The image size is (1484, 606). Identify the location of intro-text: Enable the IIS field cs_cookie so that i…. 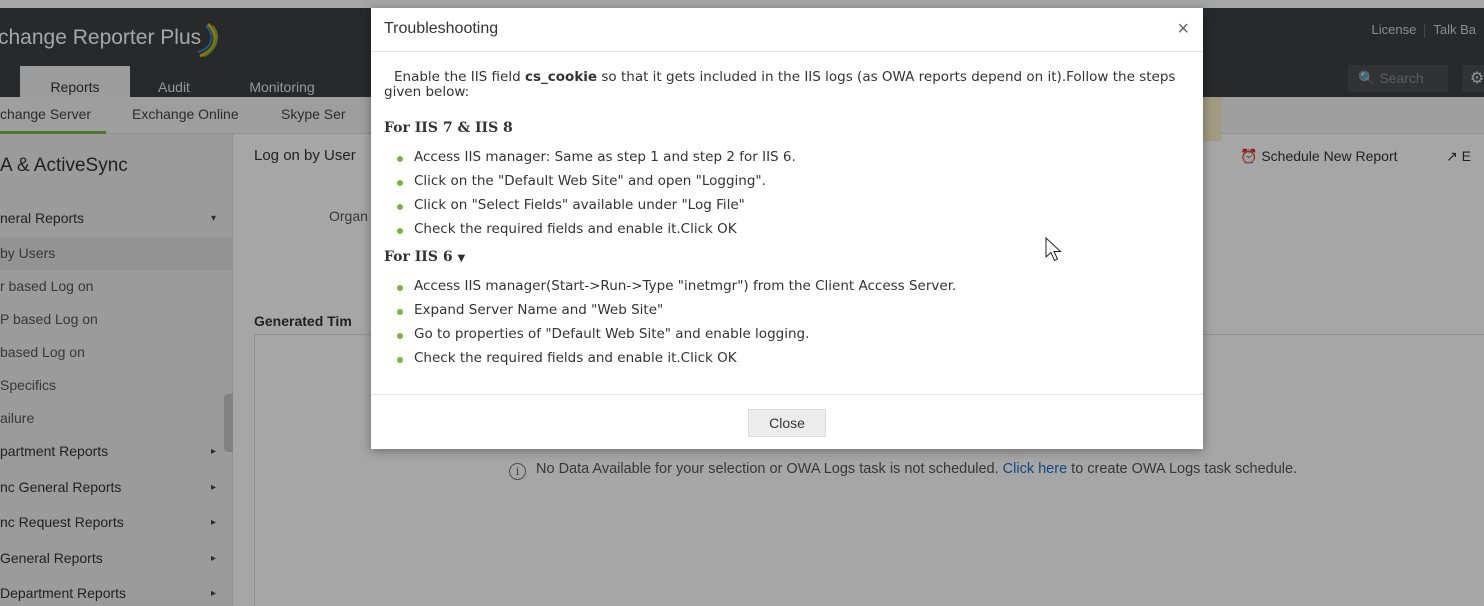
(788, 85).